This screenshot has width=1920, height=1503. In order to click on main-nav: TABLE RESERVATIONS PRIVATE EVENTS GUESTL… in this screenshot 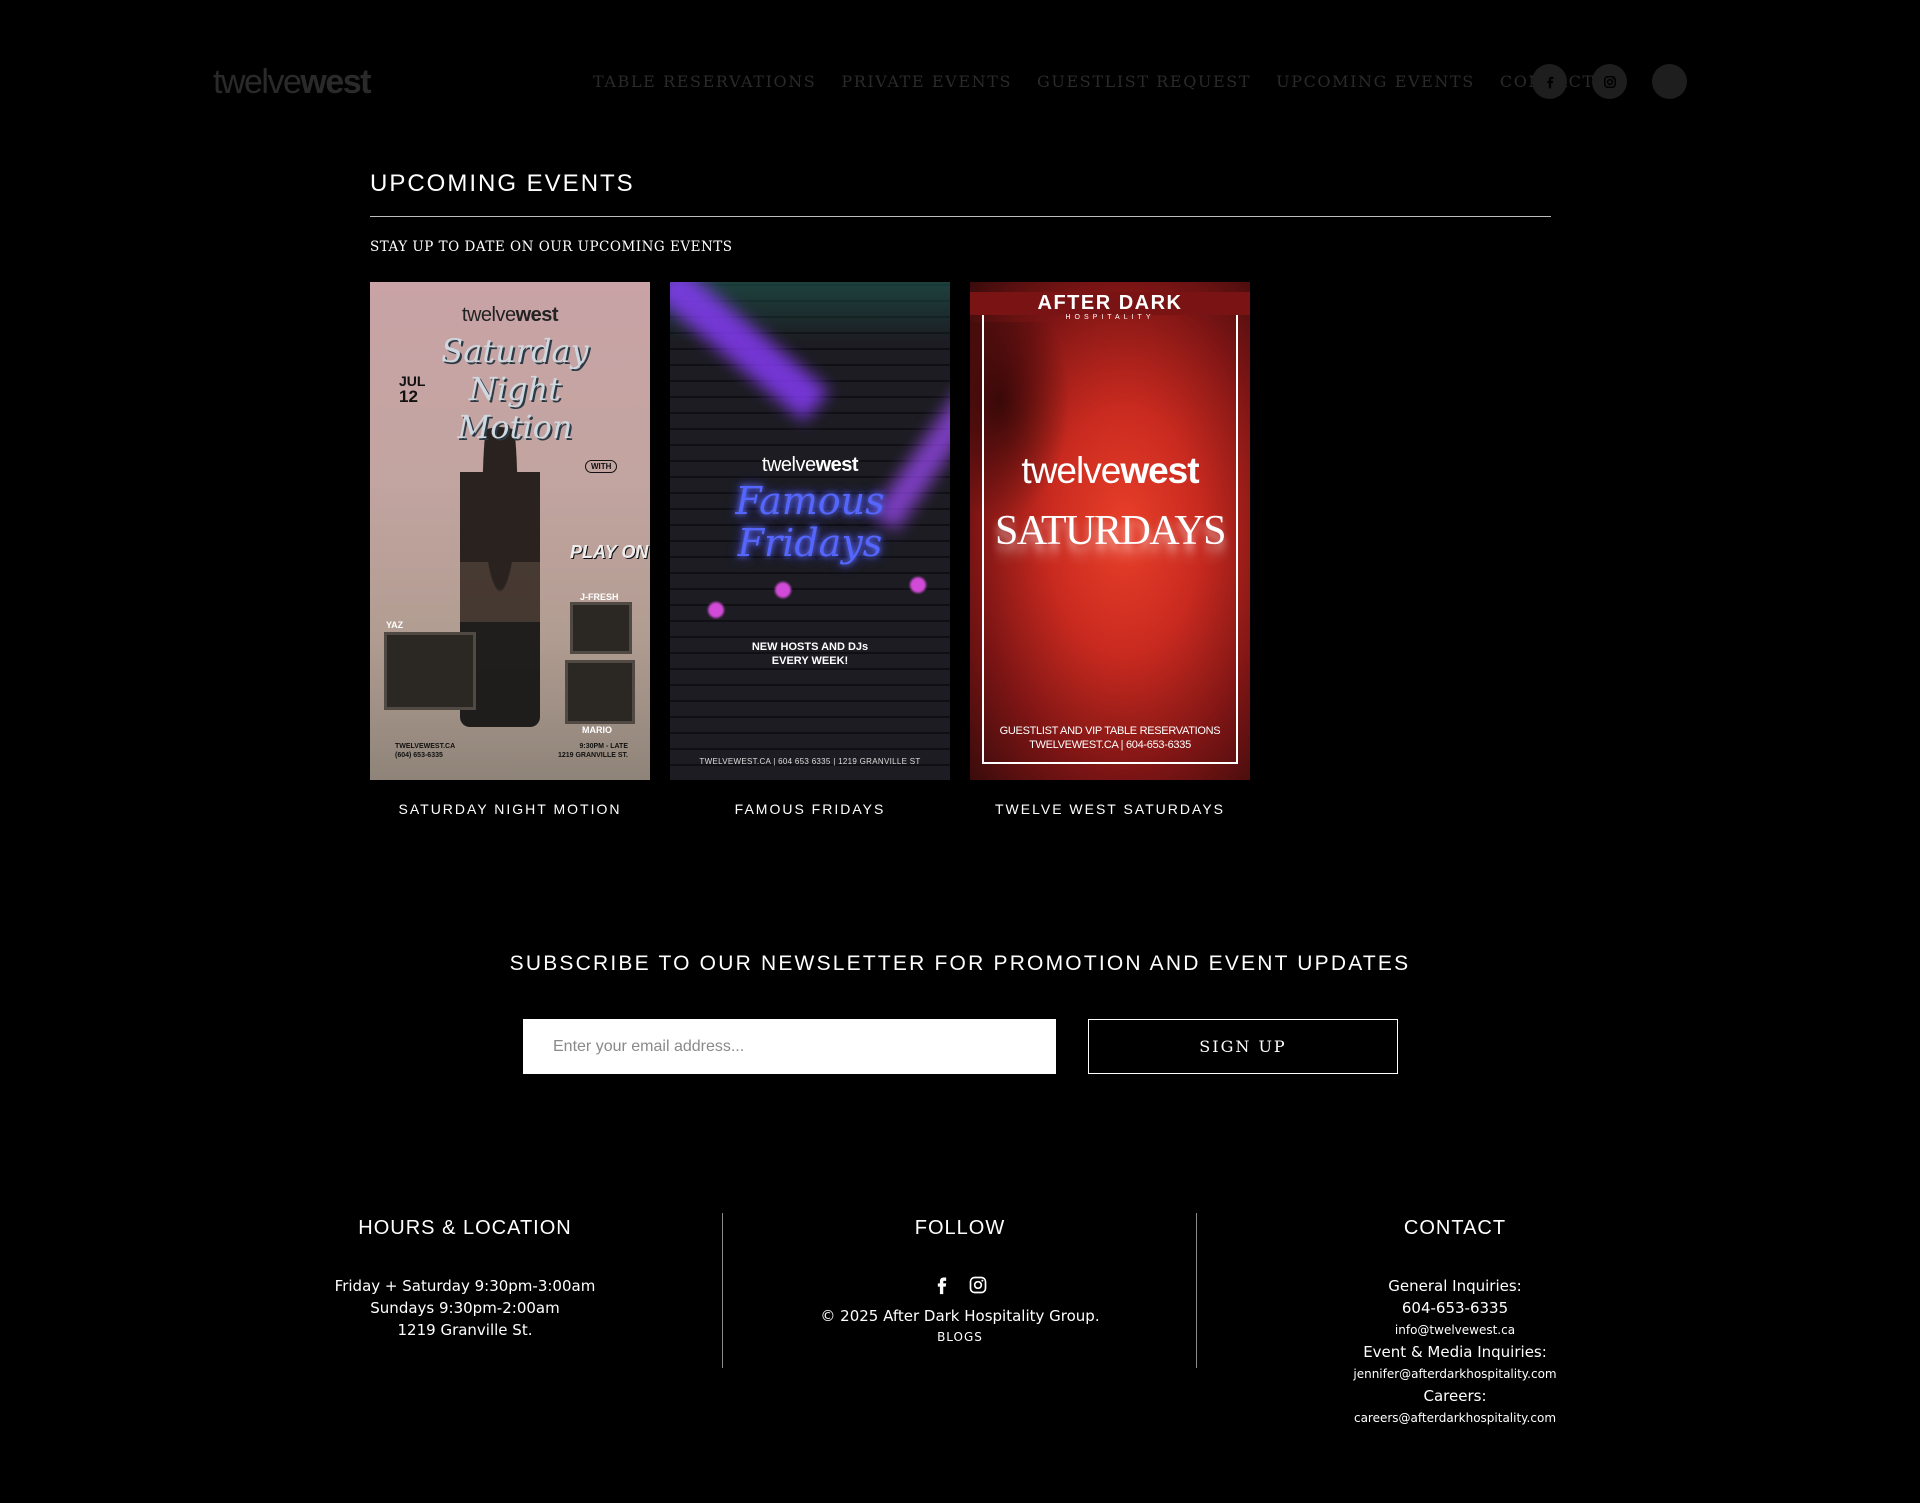, I will do `click(1106, 82)`.